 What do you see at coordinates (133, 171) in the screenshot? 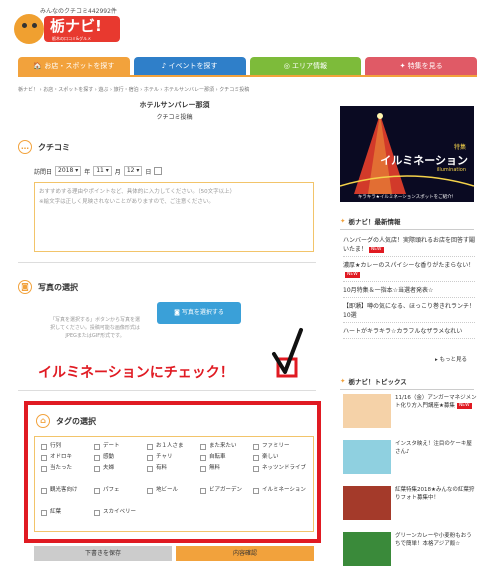
I see `day-select: 12 ▾` at bounding box center [133, 171].